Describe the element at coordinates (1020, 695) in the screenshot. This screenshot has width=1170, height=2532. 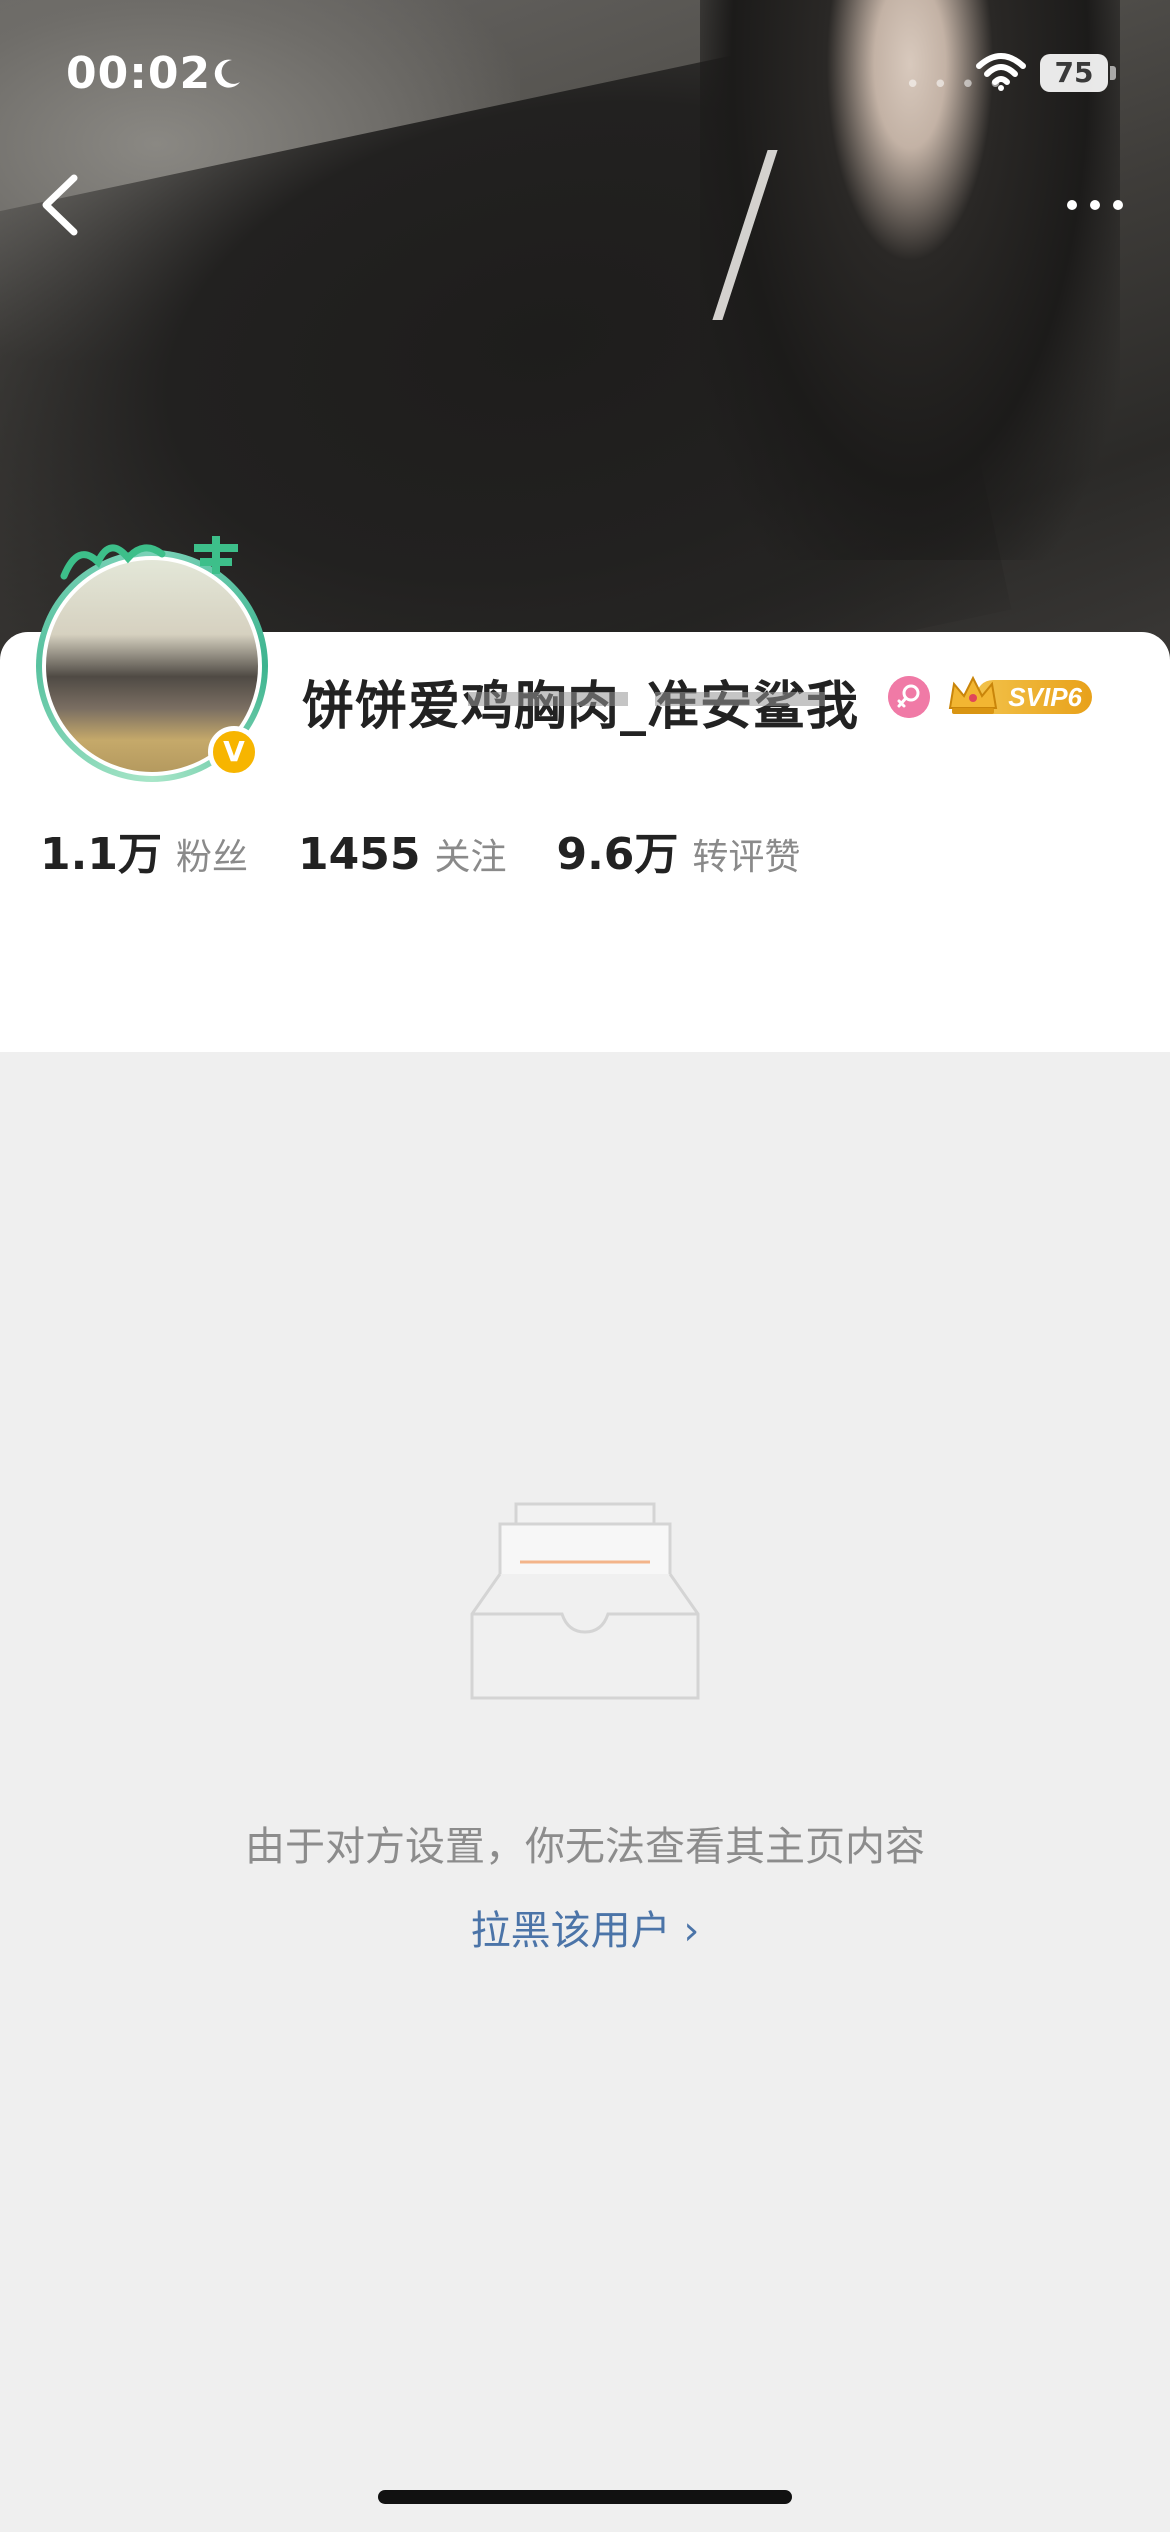
I see `vip-badge: SVIP6` at that location.